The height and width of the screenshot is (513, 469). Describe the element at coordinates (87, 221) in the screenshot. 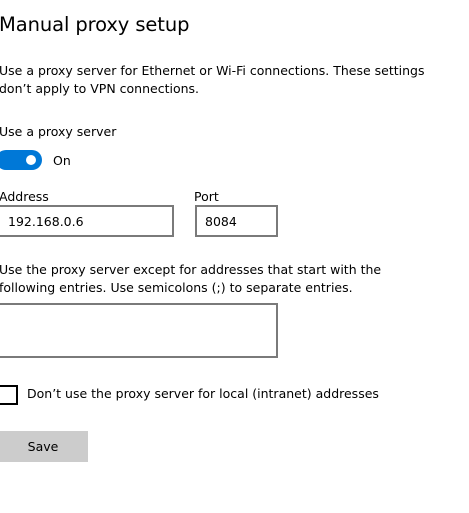

I see `address-input` at that location.